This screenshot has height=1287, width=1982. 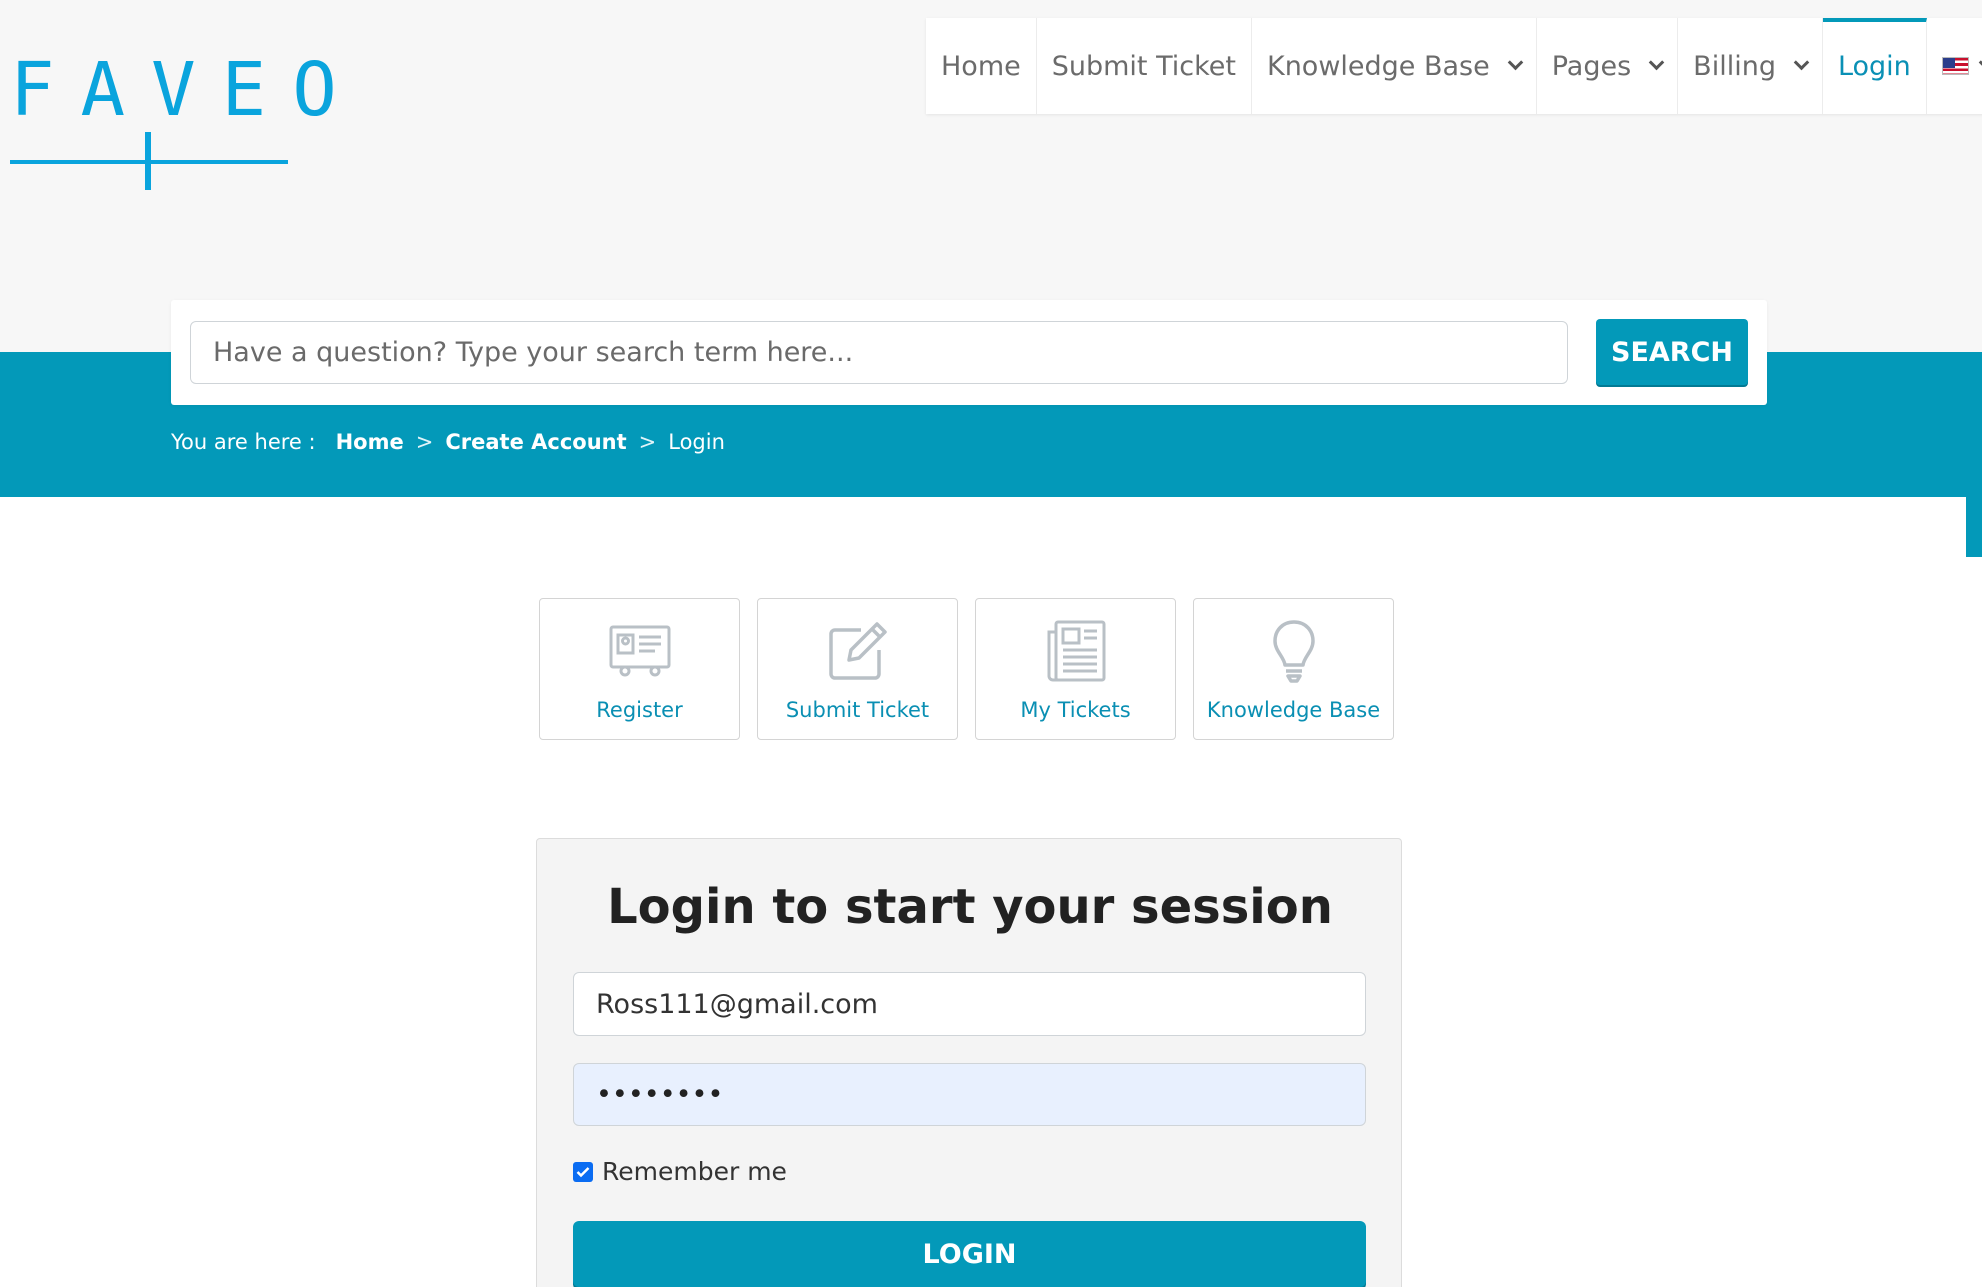 I want to click on tile-register-label: Register, so click(x=639, y=710).